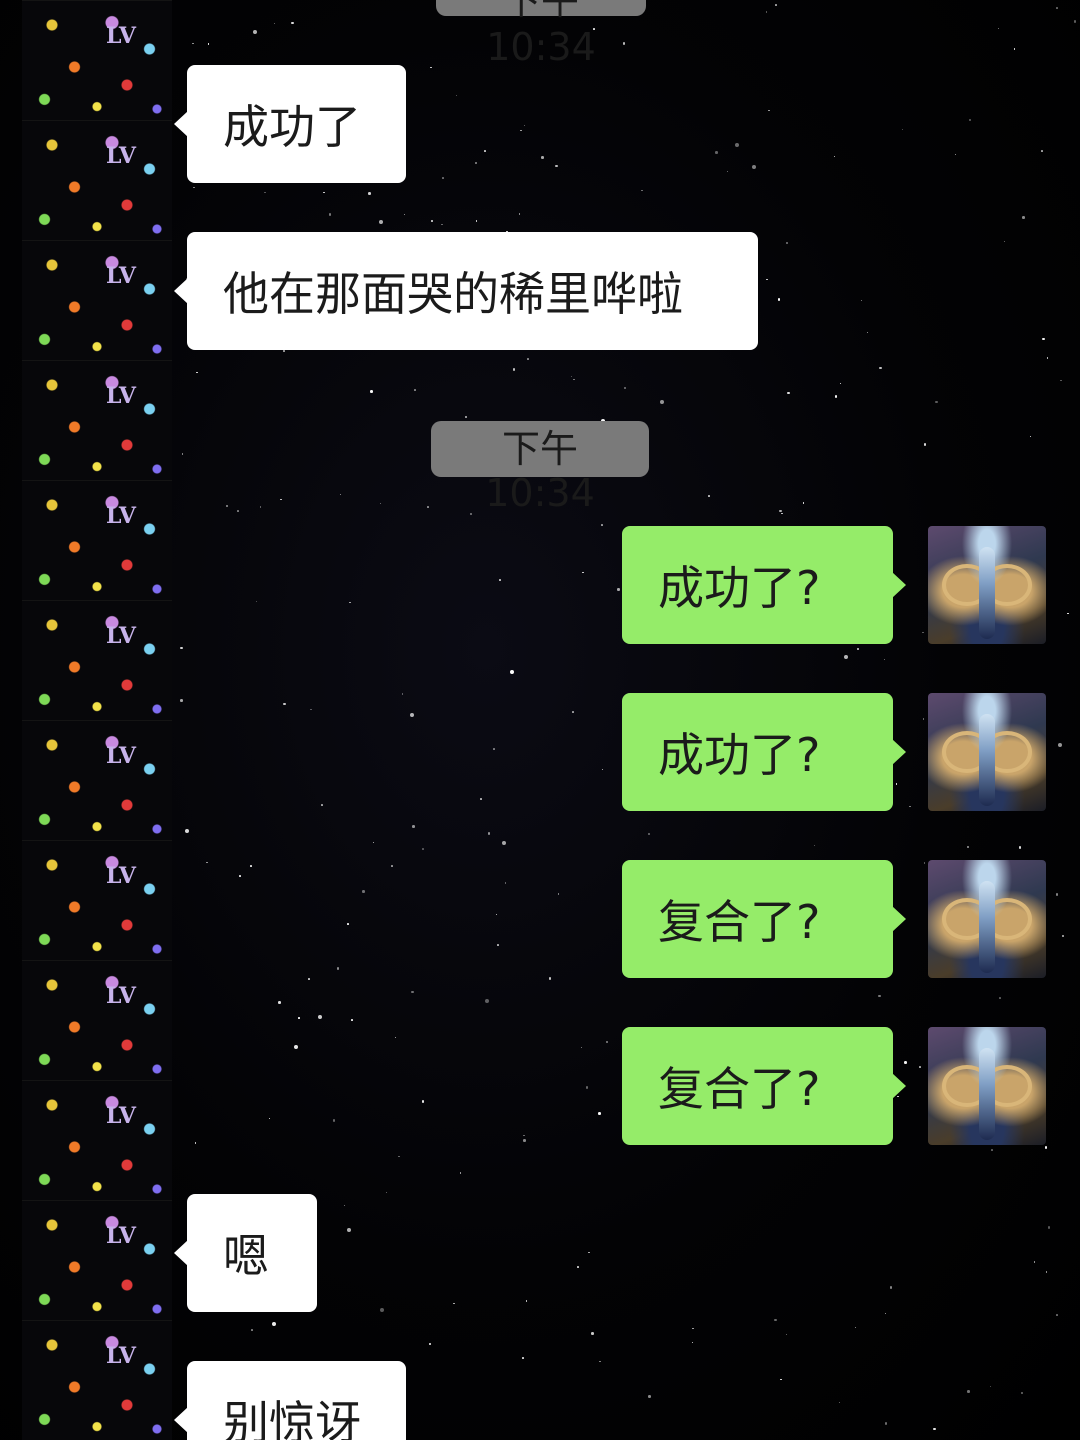 The height and width of the screenshot is (1440, 1080). What do you see at coordinates (466, 291) in the screenshot?
I see `message-incoming: 他在那面哭的稀里哗啦` at bounding box center [466, 291].